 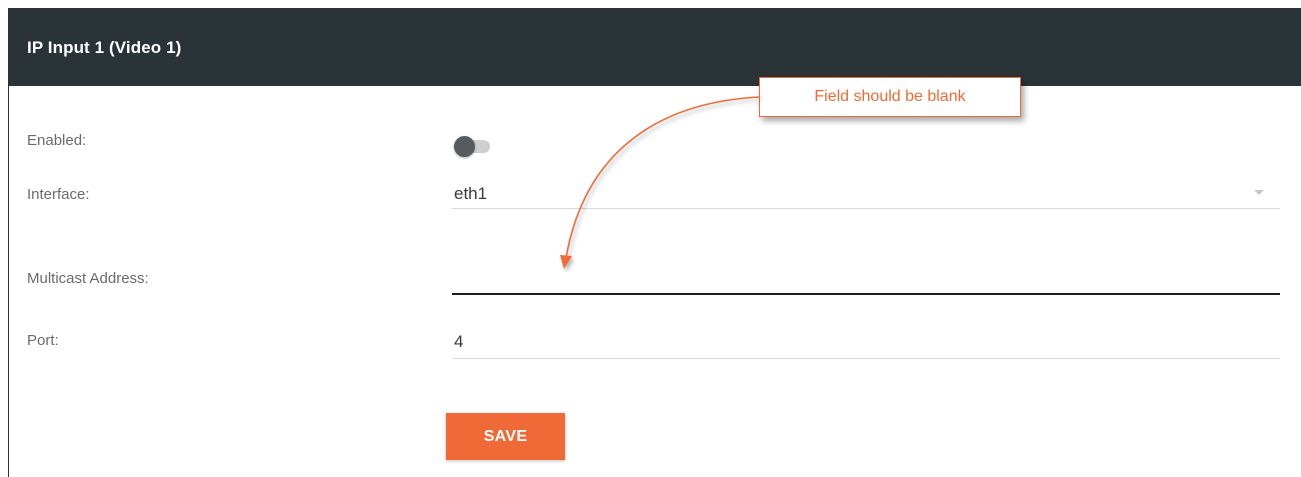 What do you see at coordinates (866, 208) in the screenshot?
I see `interface-underline` at bounding box center [866, 208].